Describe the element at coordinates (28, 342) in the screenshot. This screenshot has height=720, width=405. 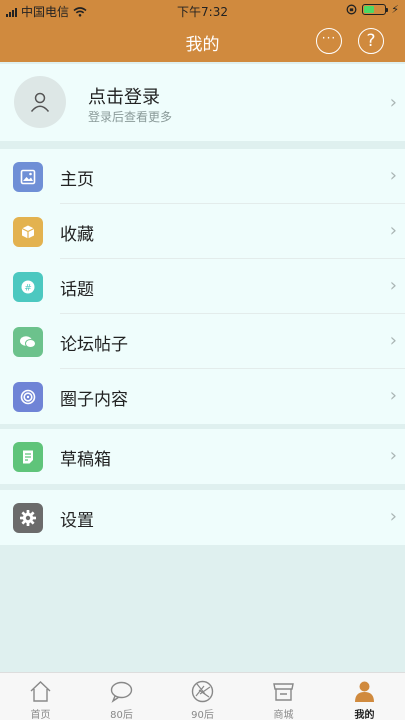
I see `chat-bubbles-icon` at that location.